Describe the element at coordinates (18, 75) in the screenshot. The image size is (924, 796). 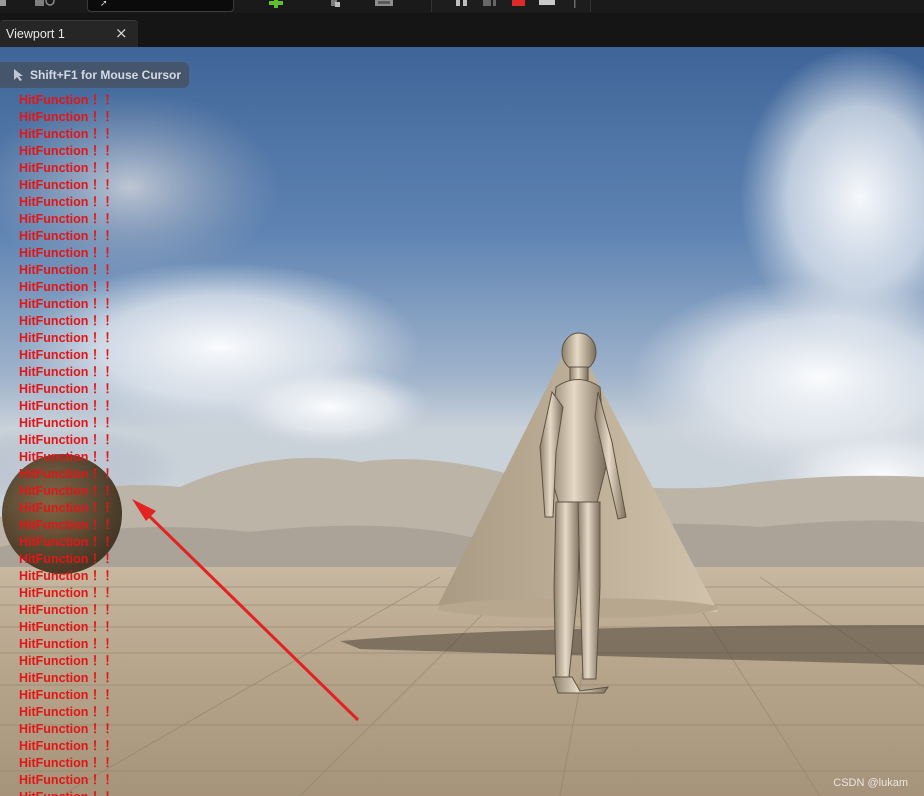
I see `mouse-pointer-icon` at that location.